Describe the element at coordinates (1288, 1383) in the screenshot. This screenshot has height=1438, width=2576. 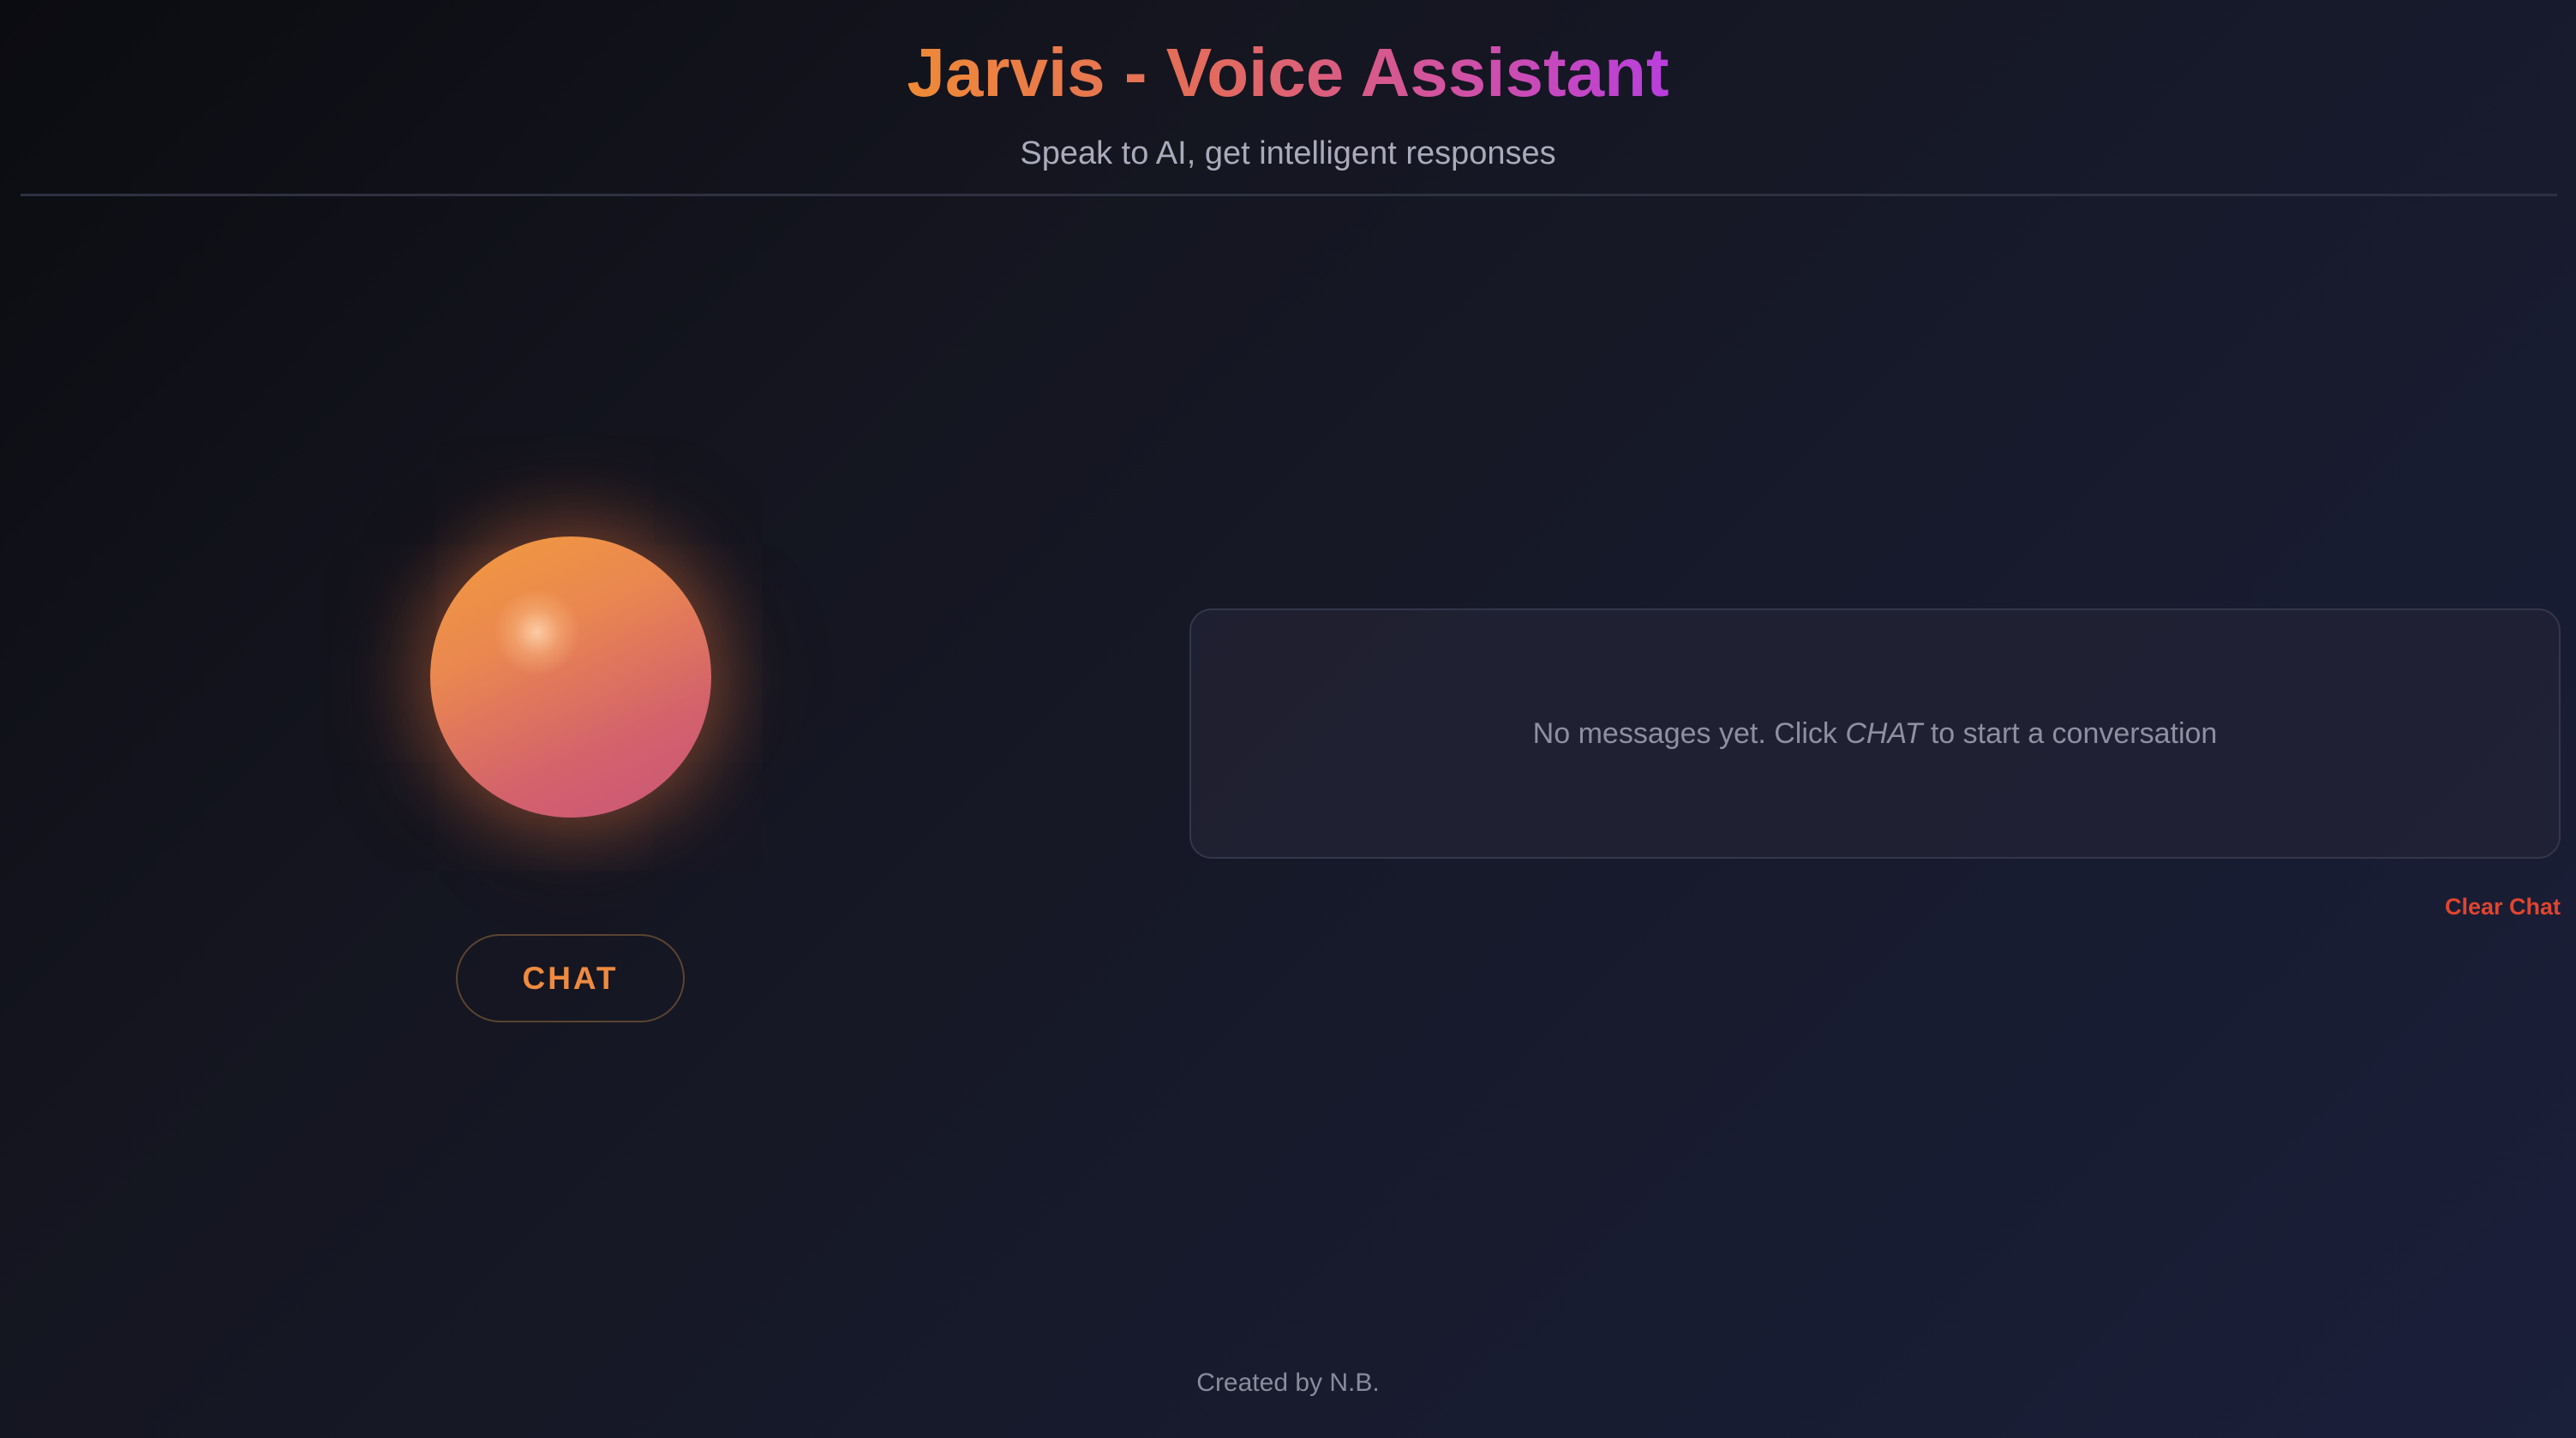
I see `footer-credit: Created by N.B.` at that location.